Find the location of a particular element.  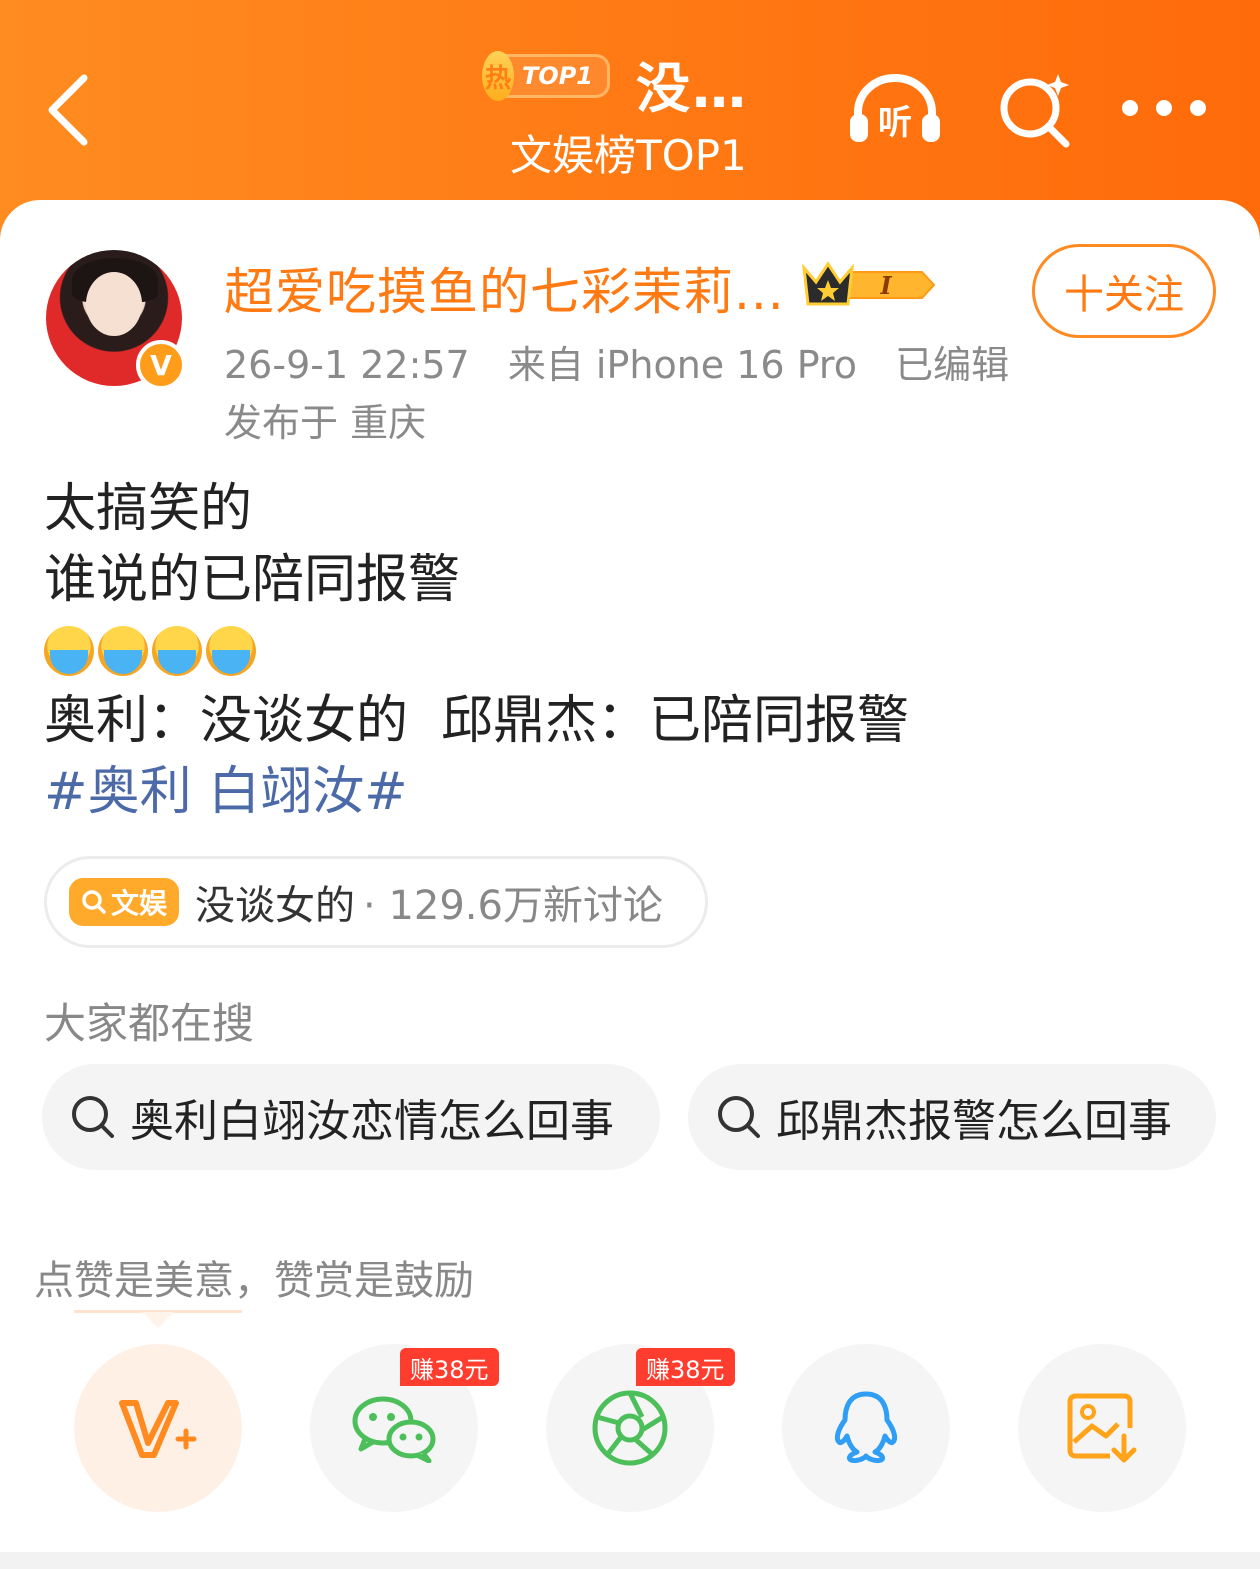

verified-badge-icon: V is located at coordinates (161, 365).